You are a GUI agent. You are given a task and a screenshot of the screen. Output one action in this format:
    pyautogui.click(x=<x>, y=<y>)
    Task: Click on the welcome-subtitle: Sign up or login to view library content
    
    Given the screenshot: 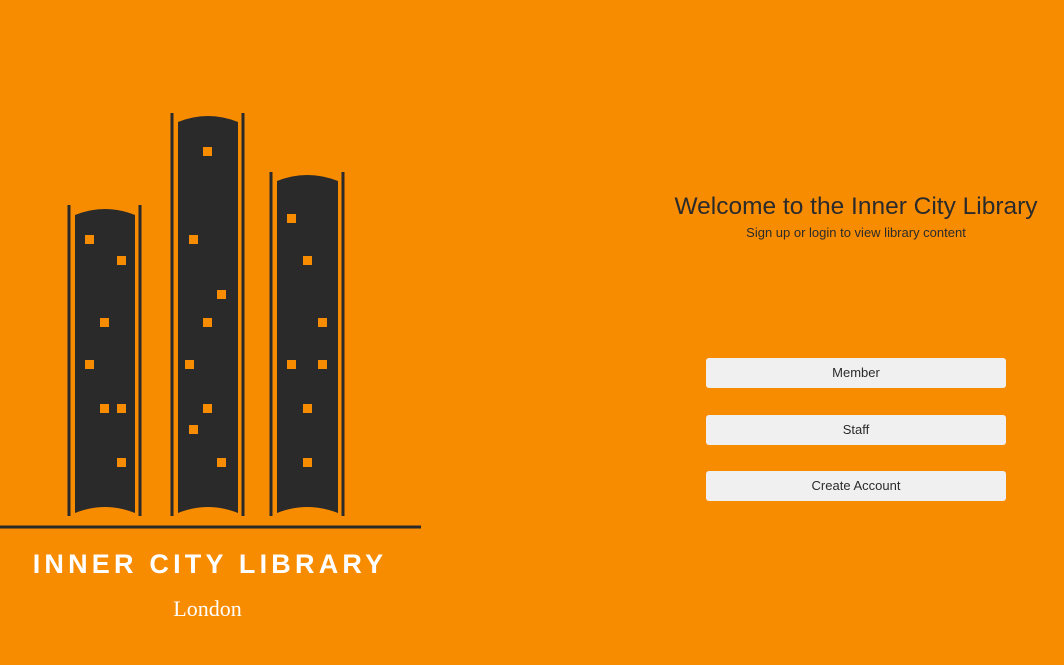 What is the action you would take?
    pyautogui.click(x=856, y=232)
    